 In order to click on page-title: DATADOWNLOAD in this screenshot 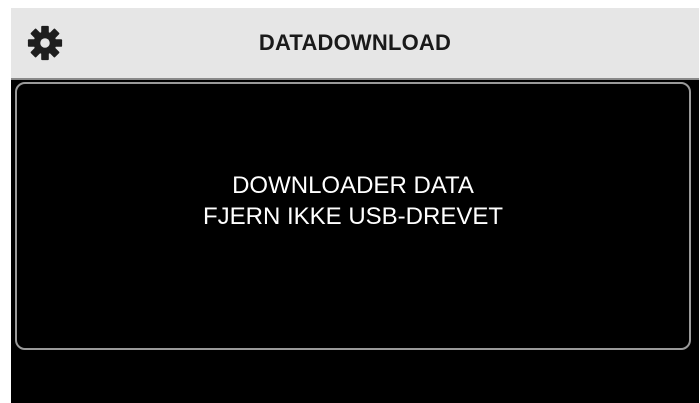, I will do `click(355, 42)`.